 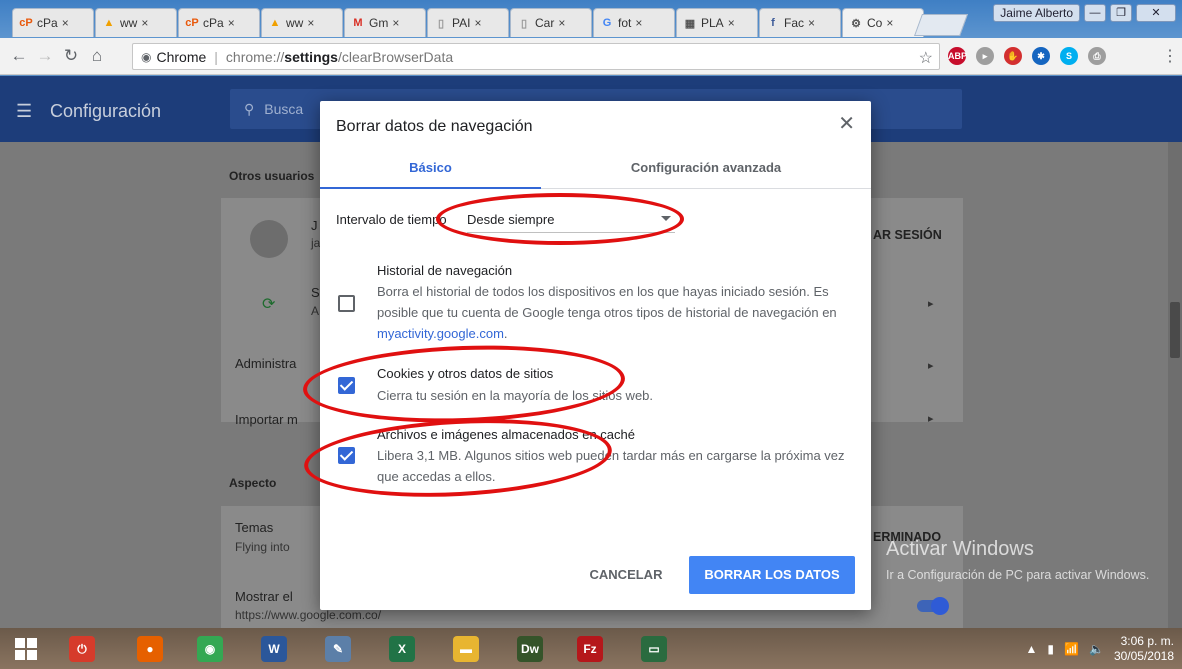 I want to click on chrome-app-button: ◉, so click(x=210, y=649).